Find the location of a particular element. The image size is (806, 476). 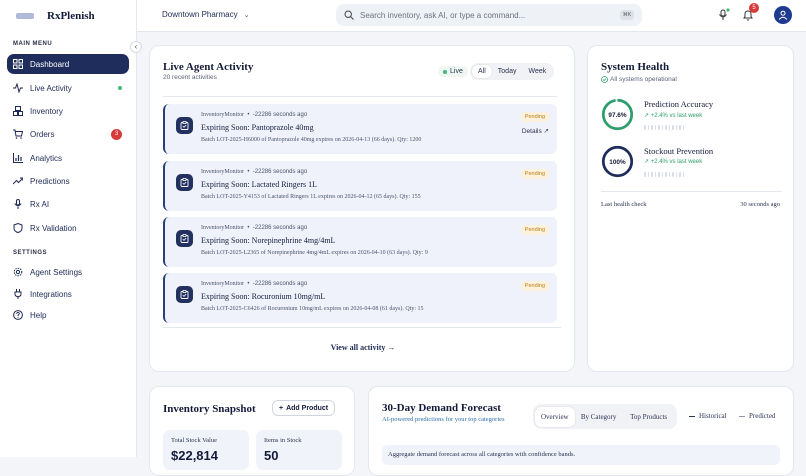

brand: RxPlenish is located at coordinates (68, 16).